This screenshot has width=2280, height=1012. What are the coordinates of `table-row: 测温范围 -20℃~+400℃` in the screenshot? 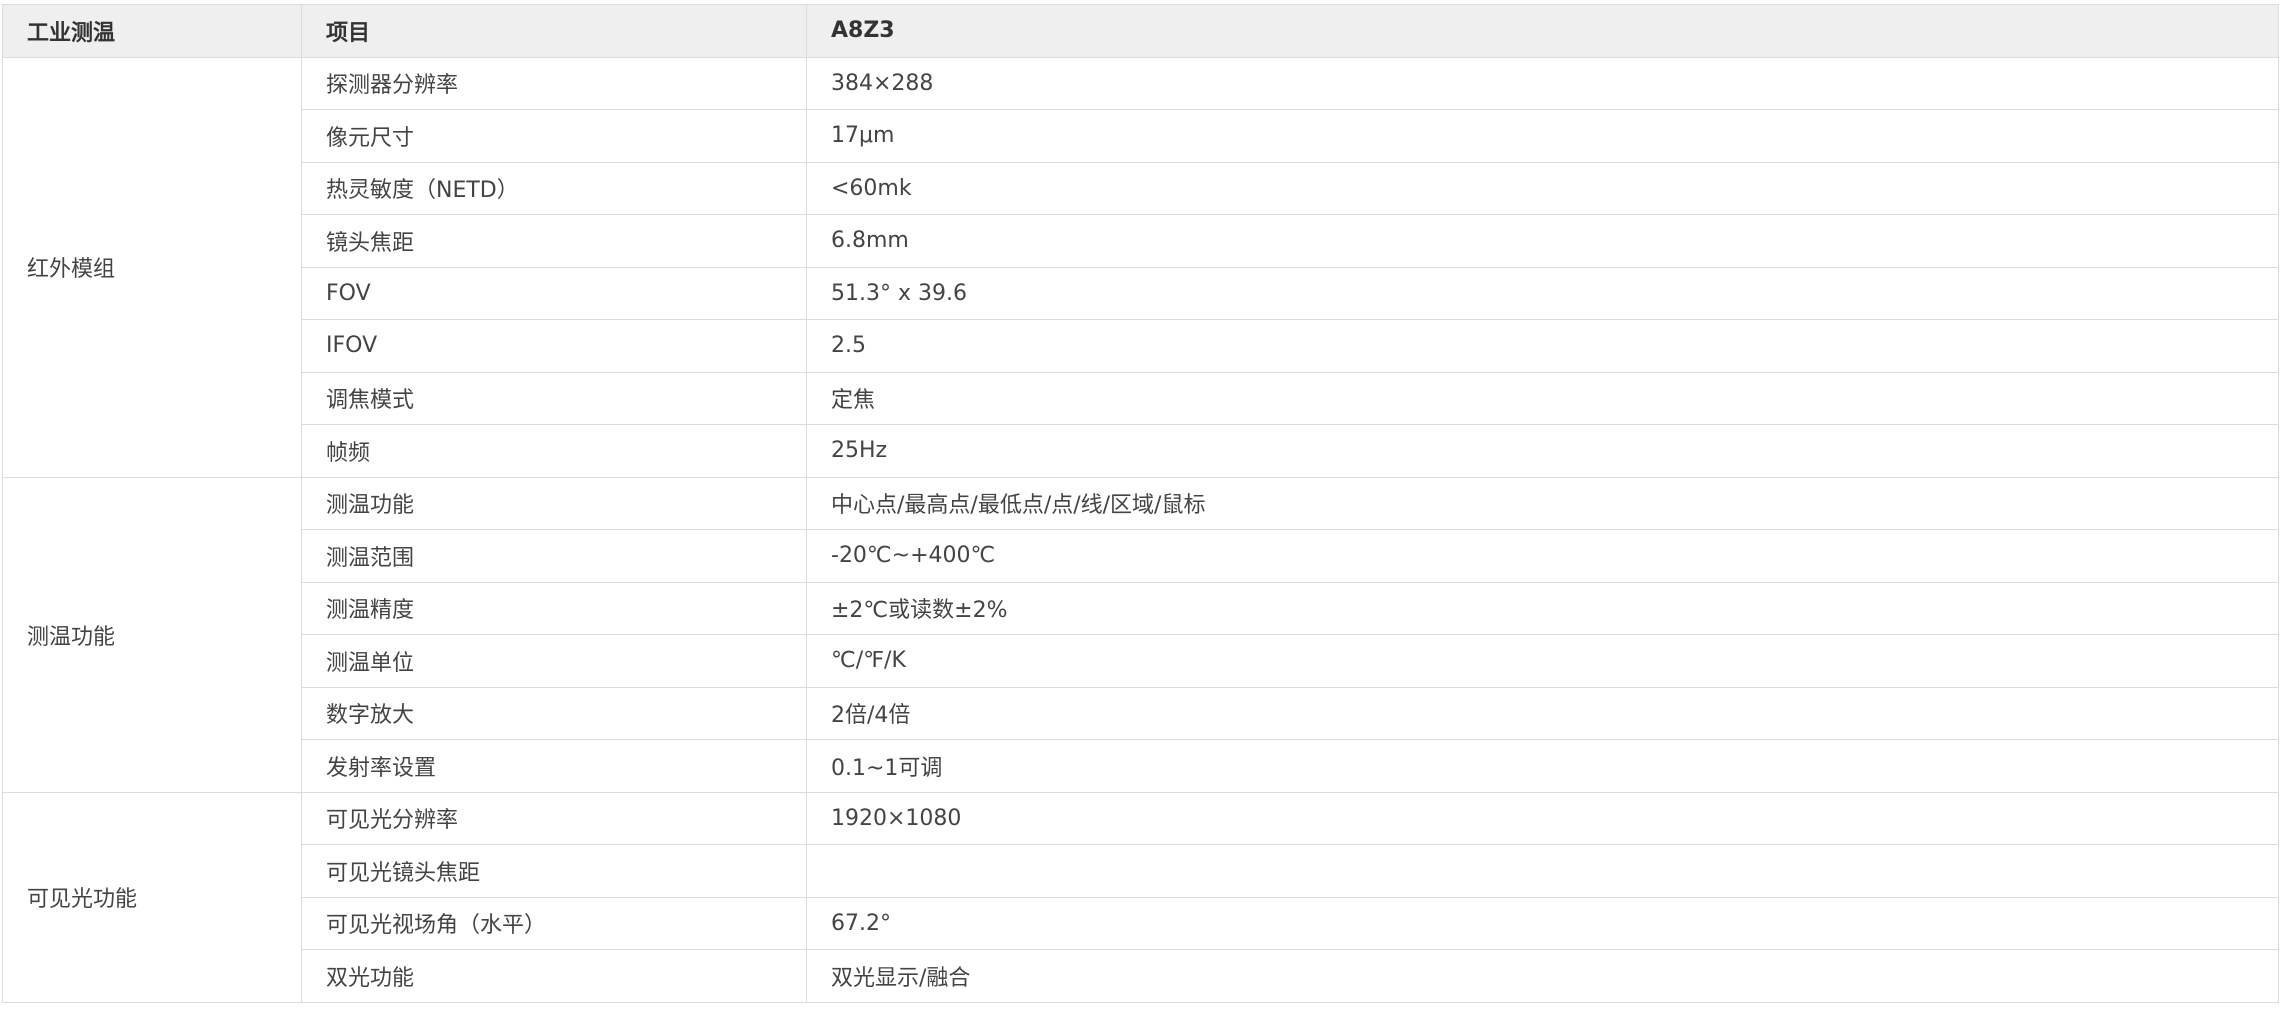 It's located at (1141, 556).